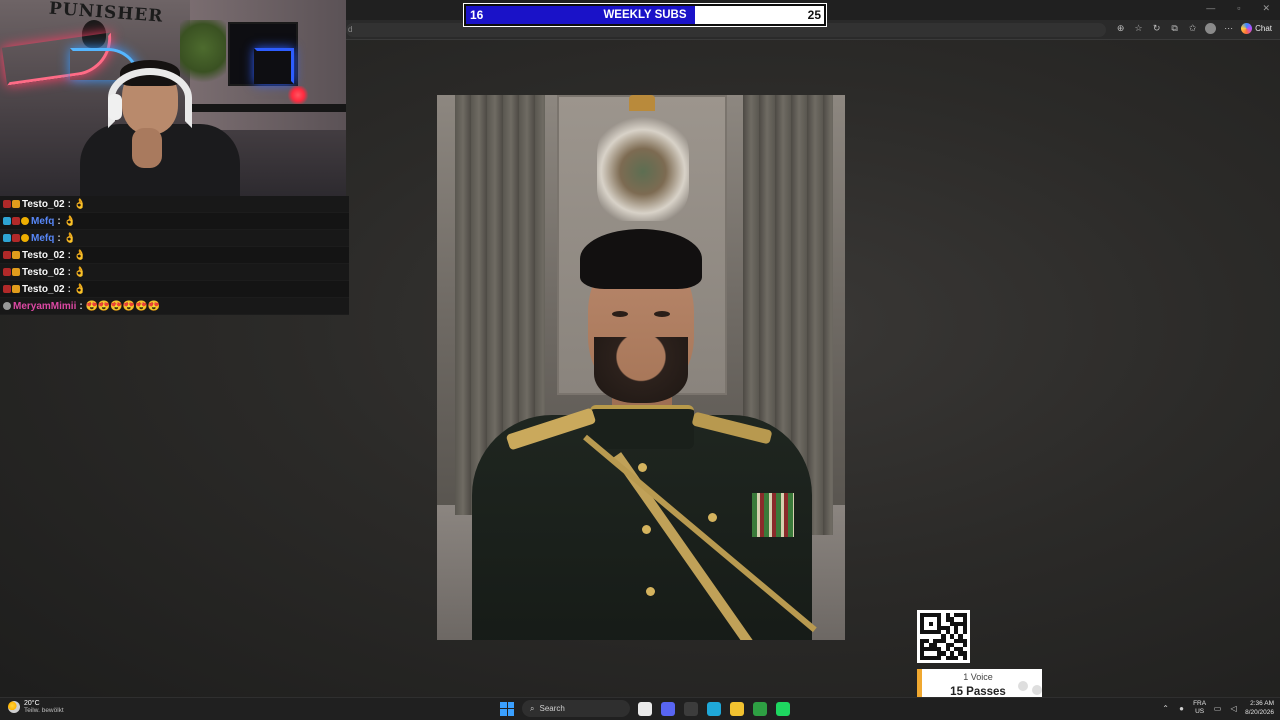  I want to click on weather-widget: 20°C Teilw. bewölkt, so click(36, 707).